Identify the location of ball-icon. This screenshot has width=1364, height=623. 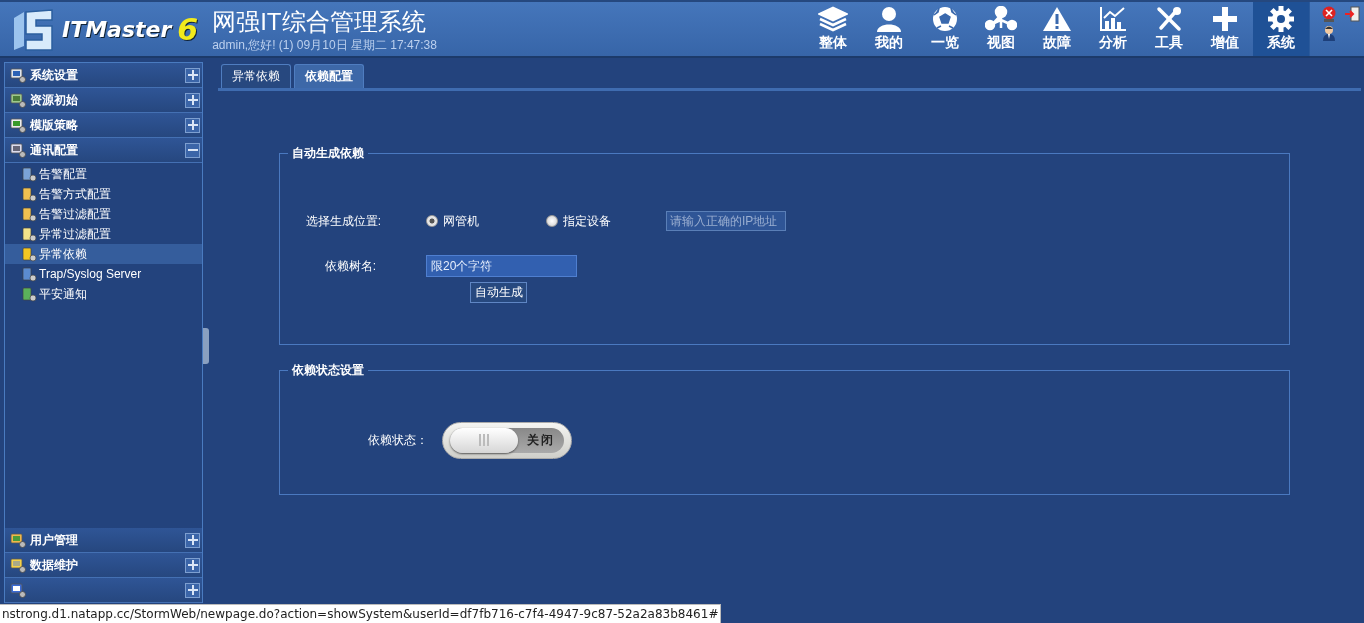
(945, 19).